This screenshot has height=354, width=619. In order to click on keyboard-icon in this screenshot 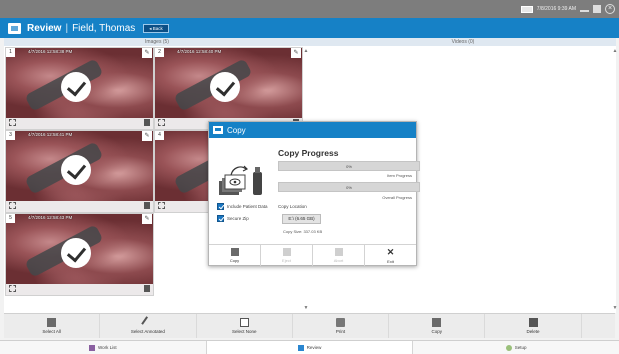, I will do `click(526, 9)`.